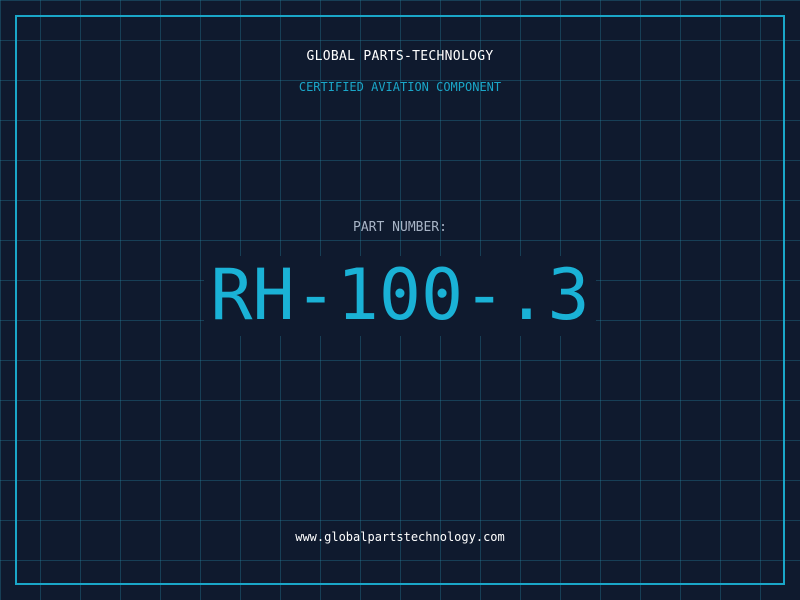 The height and width of the screenshot is (600, 800). What do you see at coordinates (400, 227) in the screenshot?
I see `part-number-label: PART NUMBER:` at bounding box center [400, 227].